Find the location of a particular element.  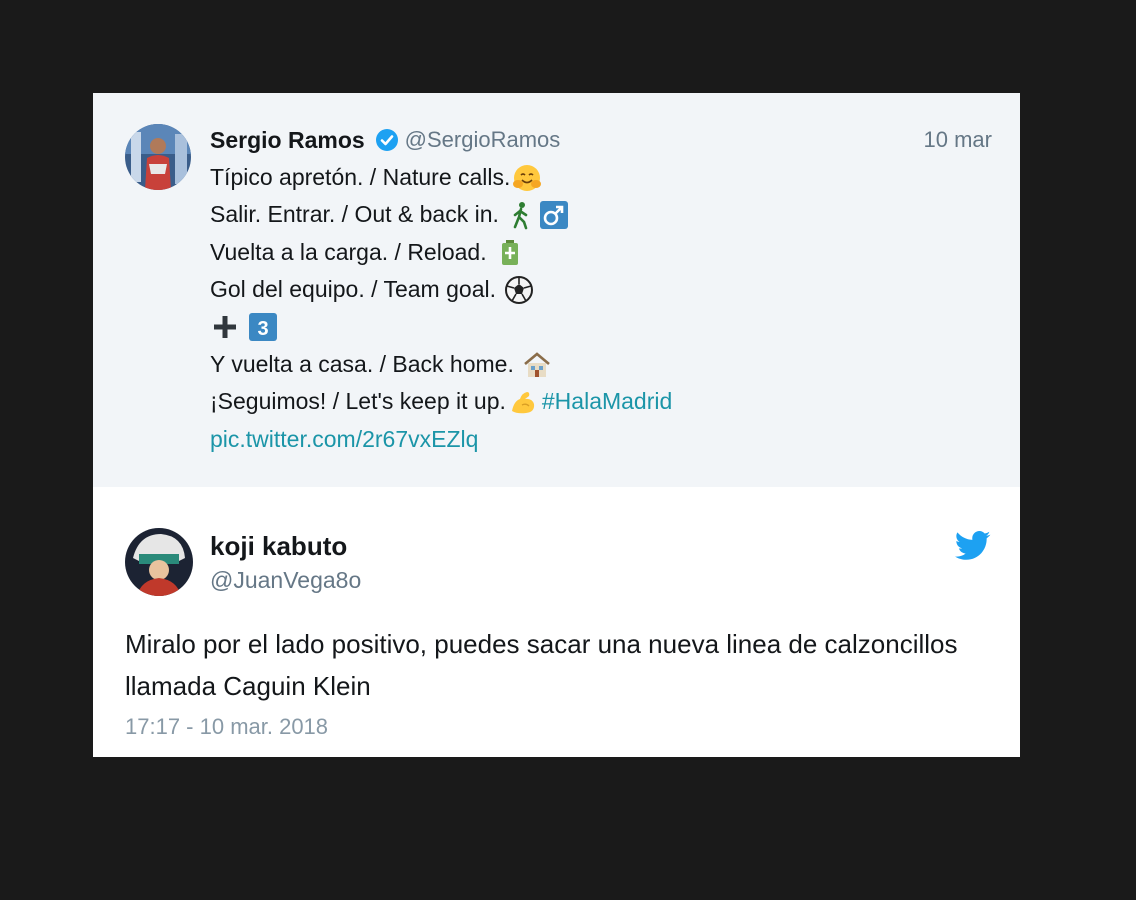

svg-text: 3 is located at coordinates (262, 329).